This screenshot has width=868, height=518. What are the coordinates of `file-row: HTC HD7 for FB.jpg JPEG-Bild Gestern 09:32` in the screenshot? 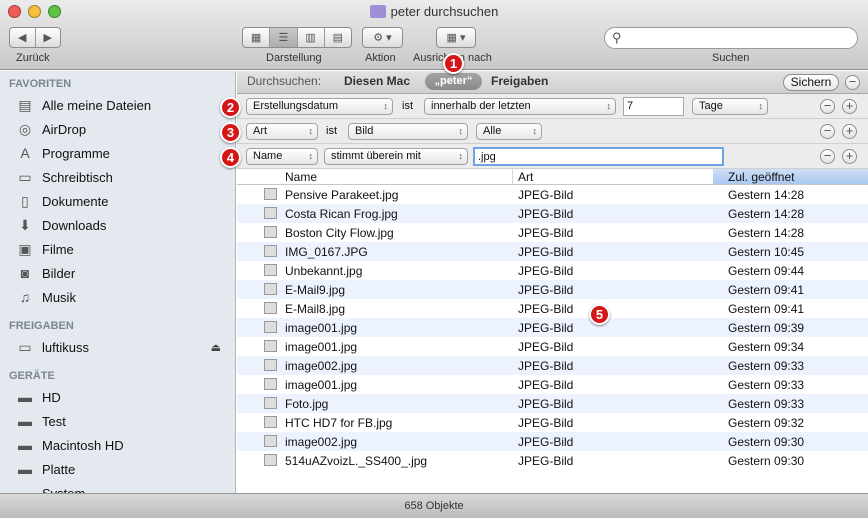 It's located at (552, 422).